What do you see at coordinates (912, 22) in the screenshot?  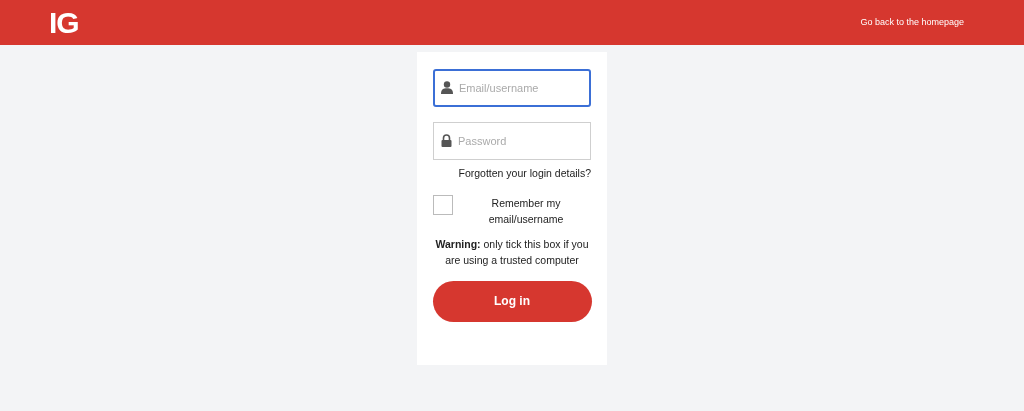 I see `homepage-link: Go back to the homepage` at bounding box center [912, 22].